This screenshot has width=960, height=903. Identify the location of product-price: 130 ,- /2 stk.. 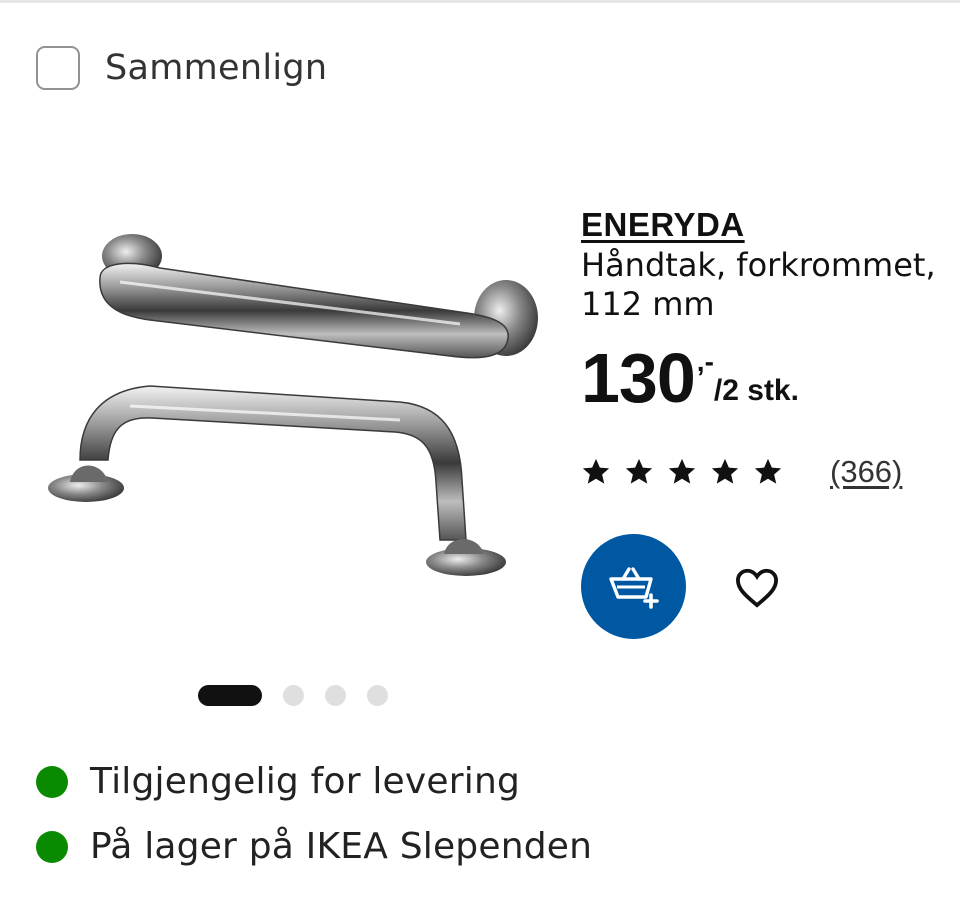
(770, 378).